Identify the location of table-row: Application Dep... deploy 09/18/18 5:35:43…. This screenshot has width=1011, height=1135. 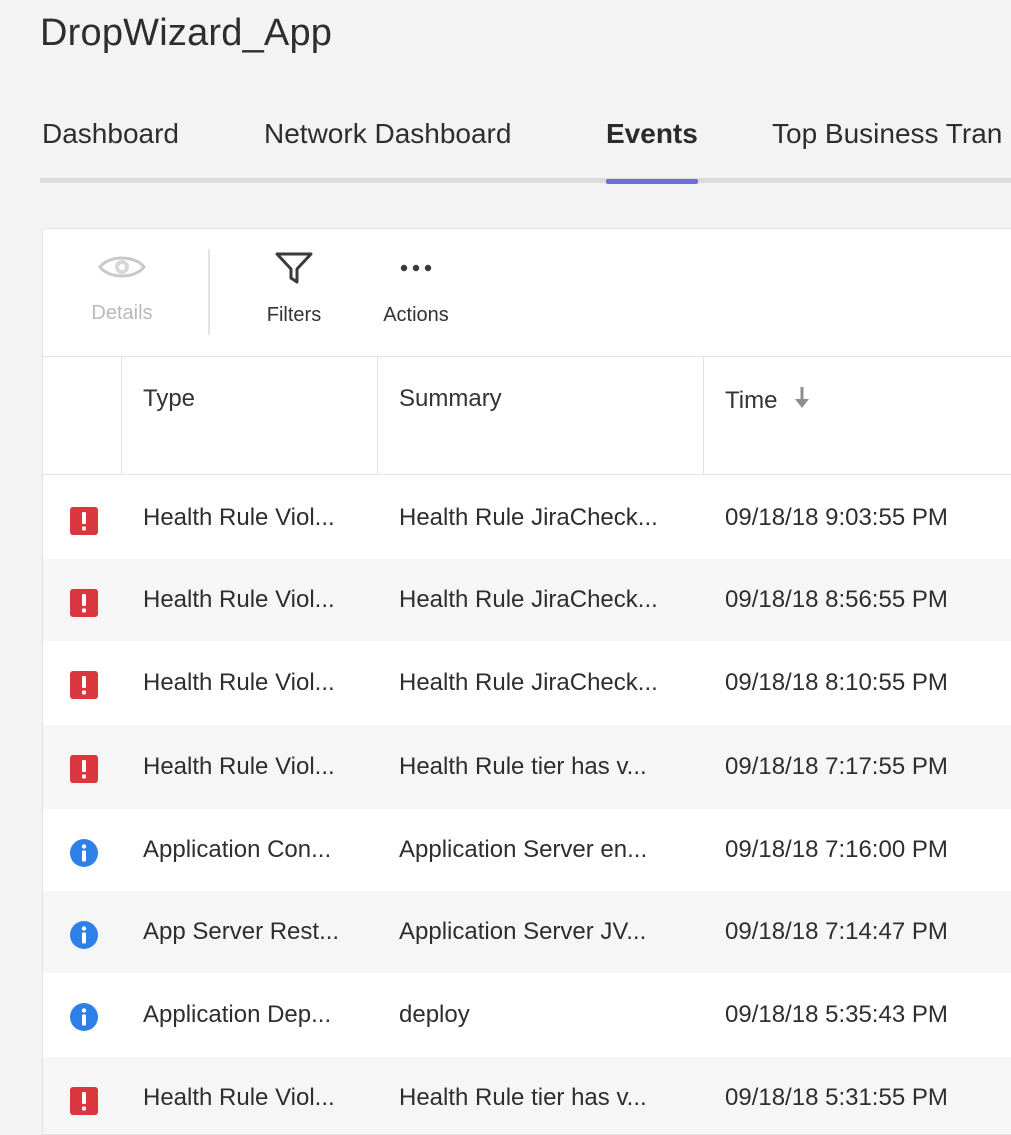
(527, 1015).